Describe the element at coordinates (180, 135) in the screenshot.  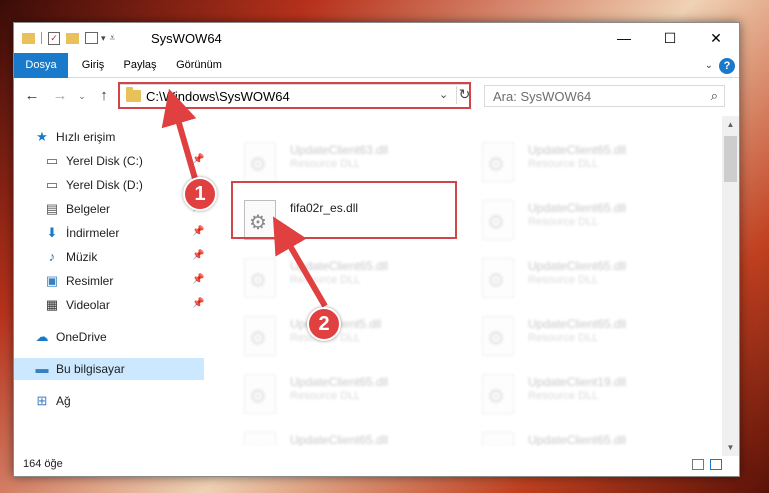
I see `arrow-to-address-bar` at that location.